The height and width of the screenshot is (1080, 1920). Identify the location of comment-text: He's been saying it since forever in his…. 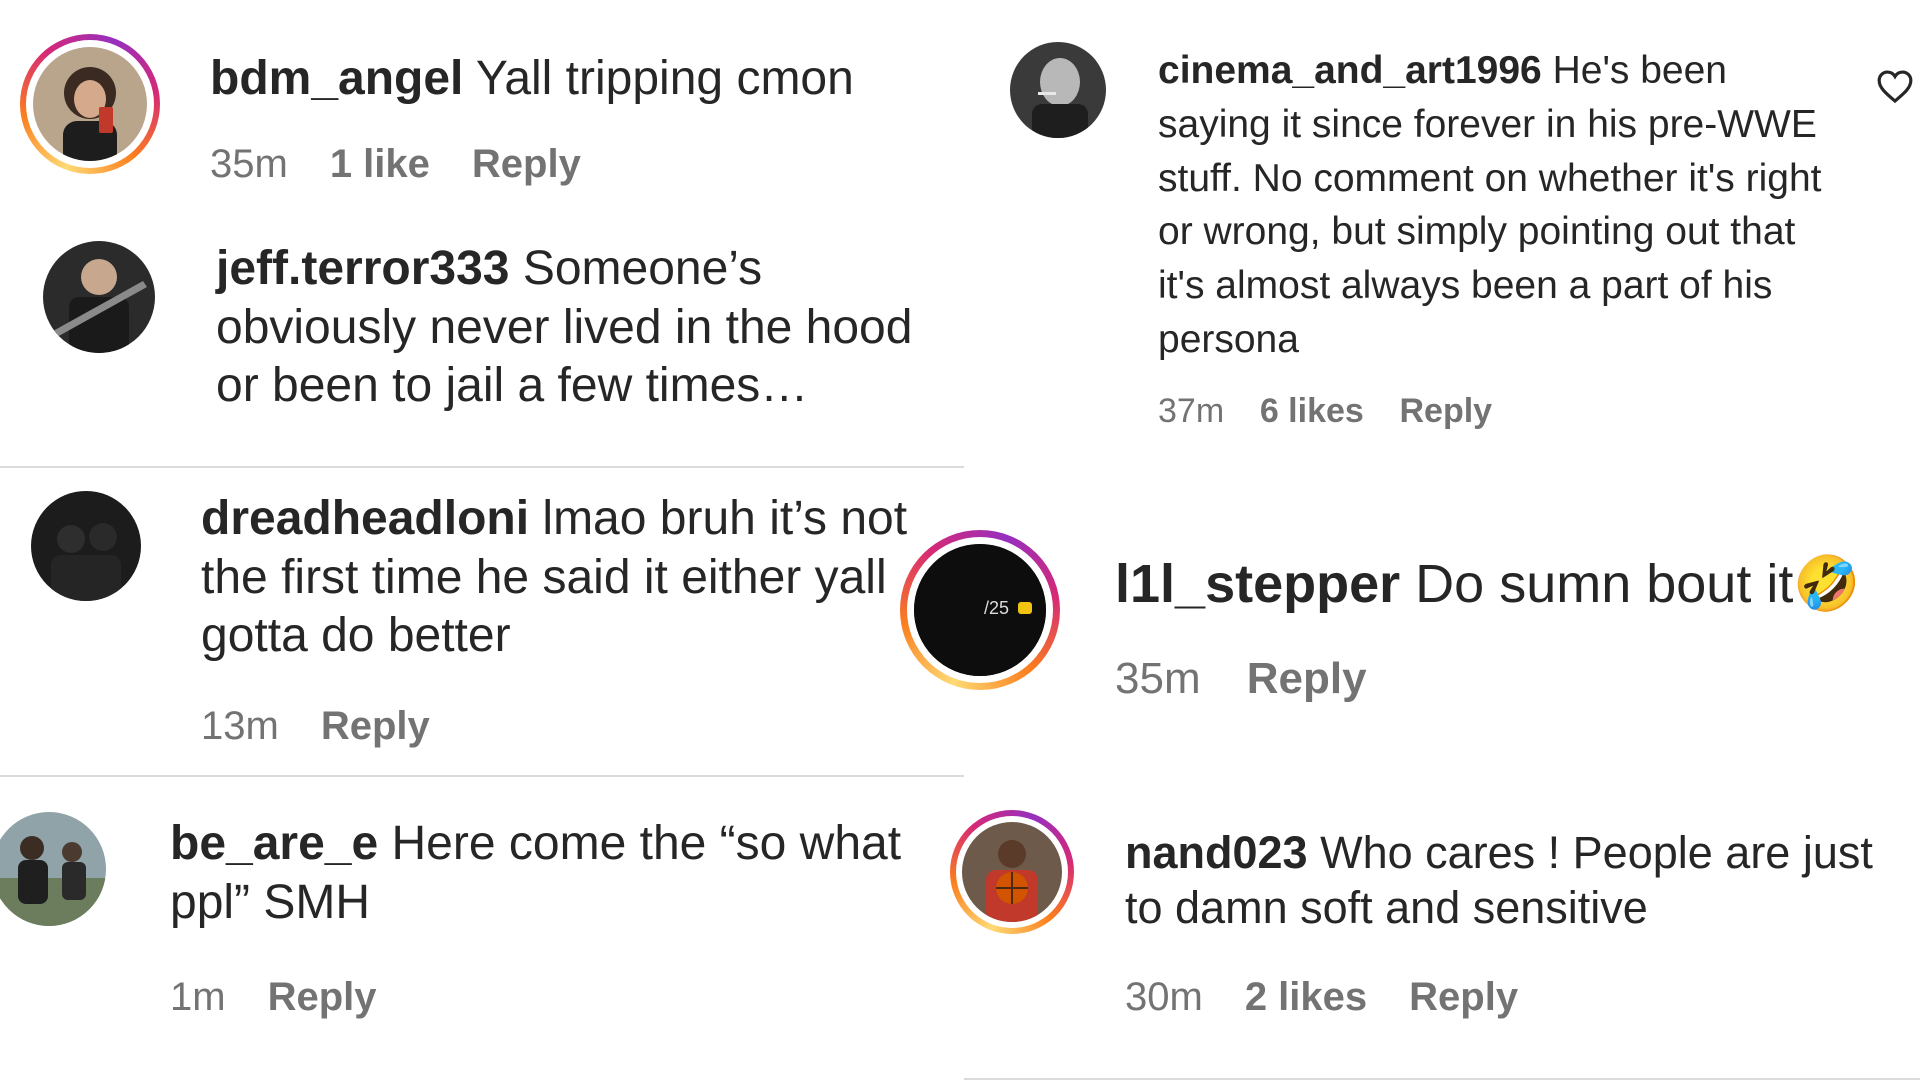
(1490, 205).